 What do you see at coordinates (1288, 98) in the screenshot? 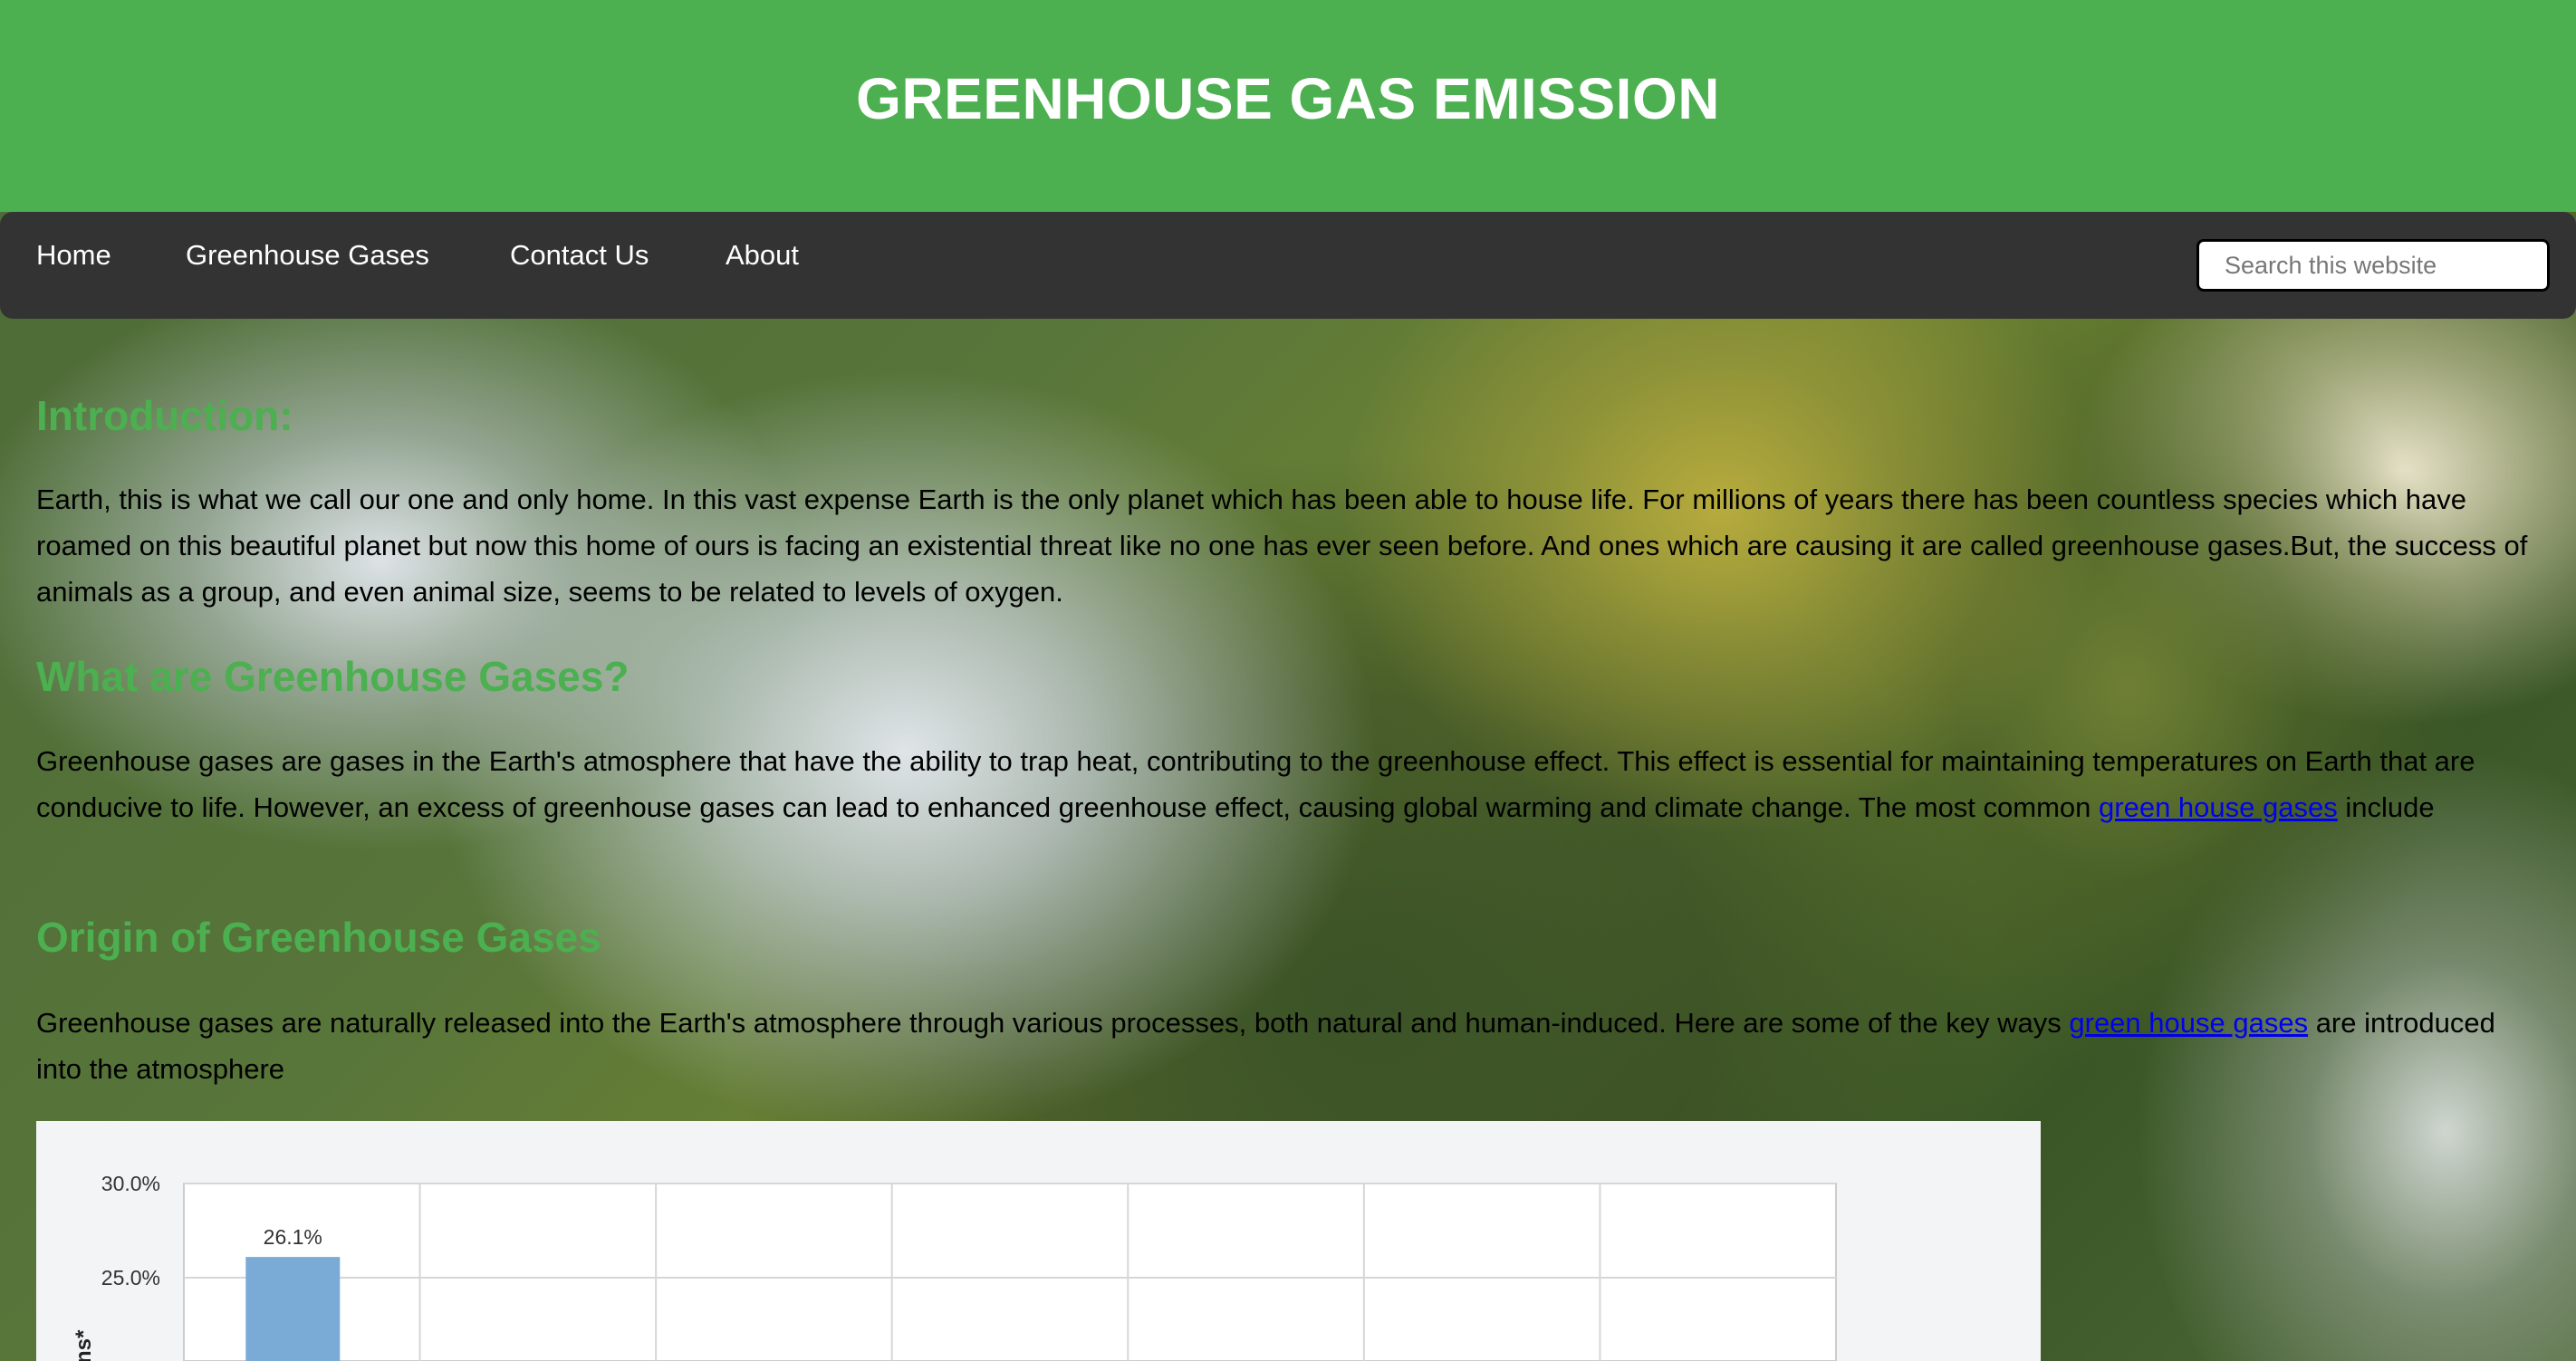
I see `site-title: GREENHOUSE GAS EMISSION` at bounding box center [1288, 98].